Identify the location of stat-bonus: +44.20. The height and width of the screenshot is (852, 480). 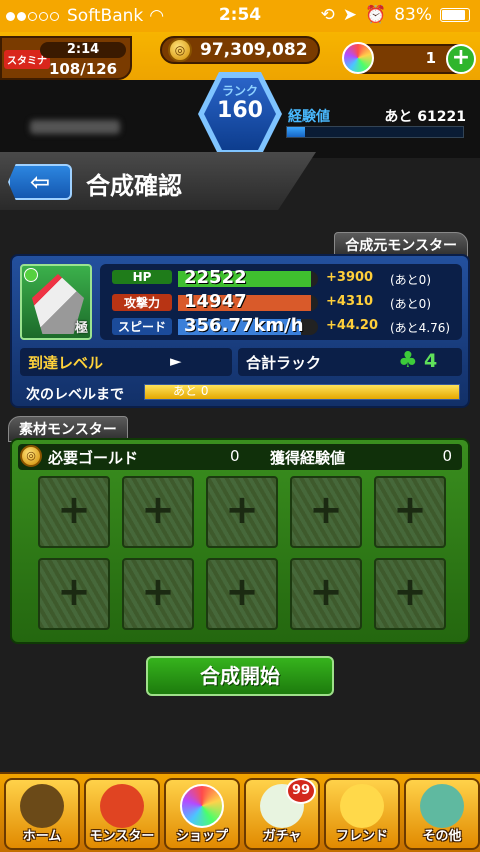
(352, 325).